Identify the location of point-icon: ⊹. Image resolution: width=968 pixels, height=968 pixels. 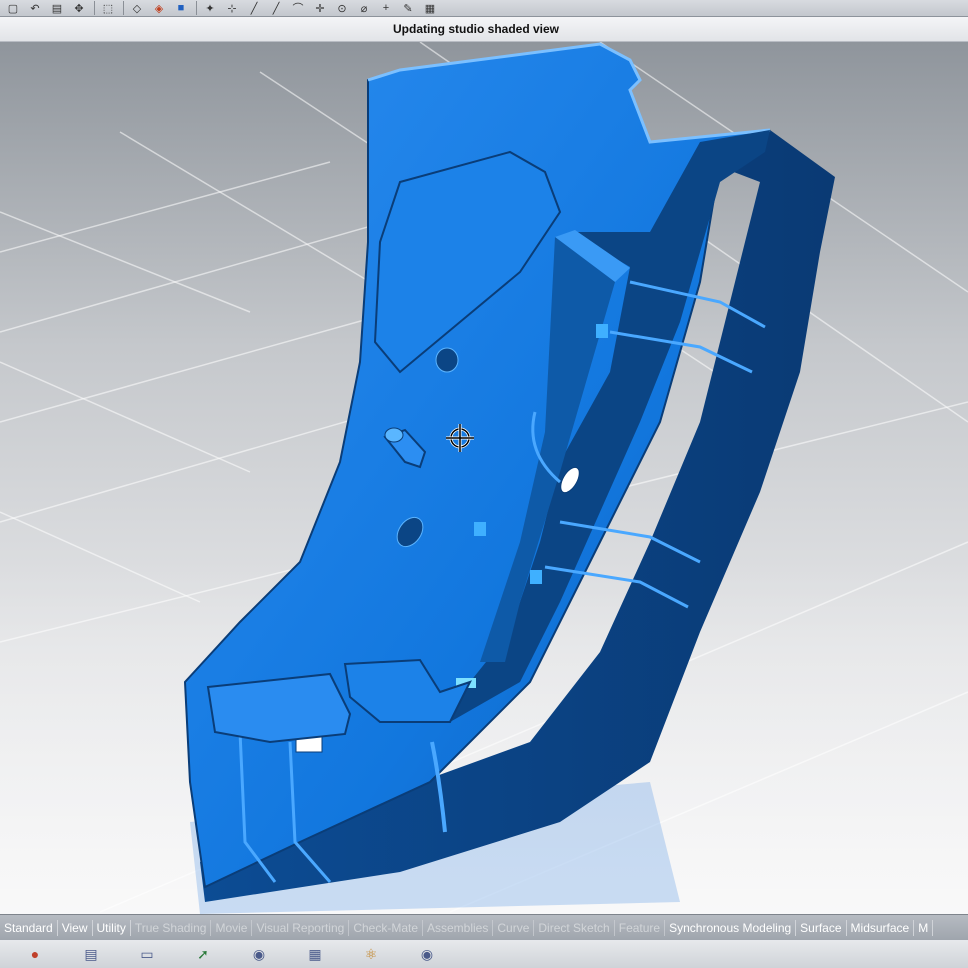
(232, 8).